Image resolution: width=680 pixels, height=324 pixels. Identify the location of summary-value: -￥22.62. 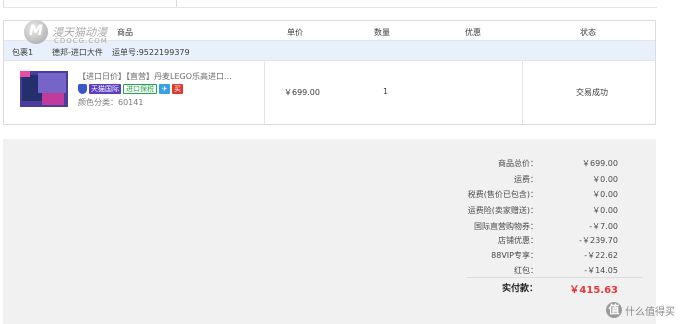
(601, 255).